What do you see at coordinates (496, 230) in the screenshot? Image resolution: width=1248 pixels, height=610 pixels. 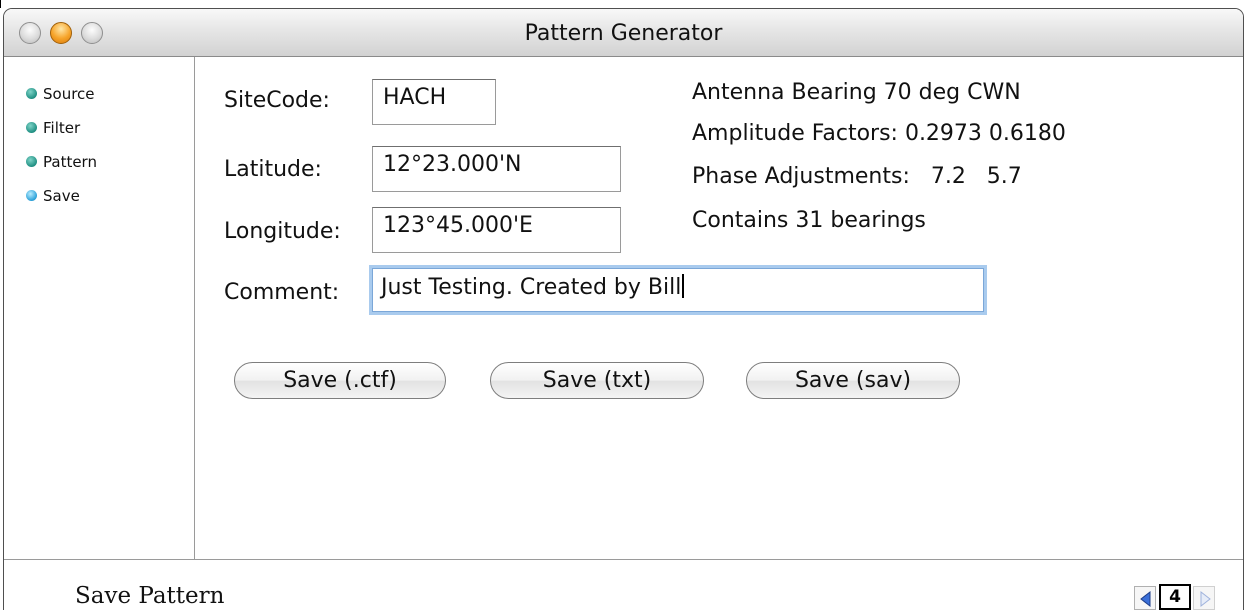 I see `longitude-field: 123°45.000'E` at bounding box center [496, 230].